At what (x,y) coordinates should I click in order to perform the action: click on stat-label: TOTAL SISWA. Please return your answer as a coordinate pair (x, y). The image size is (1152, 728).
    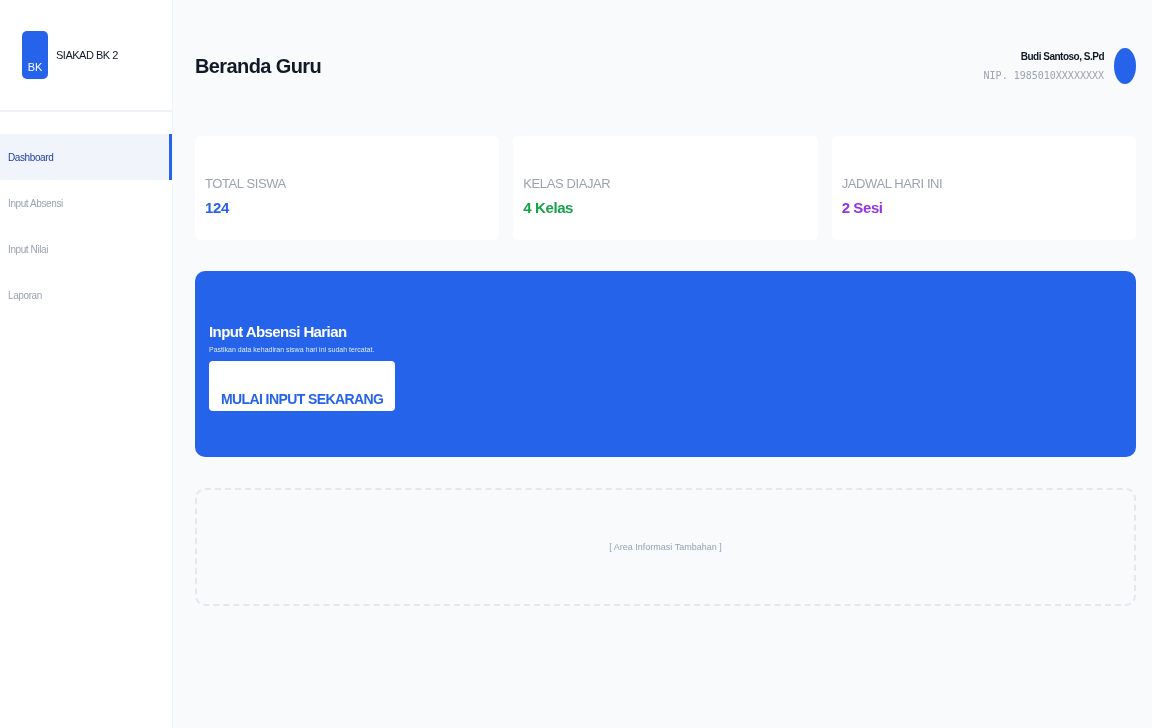
    Looking at the image, I should click on (246, 183).